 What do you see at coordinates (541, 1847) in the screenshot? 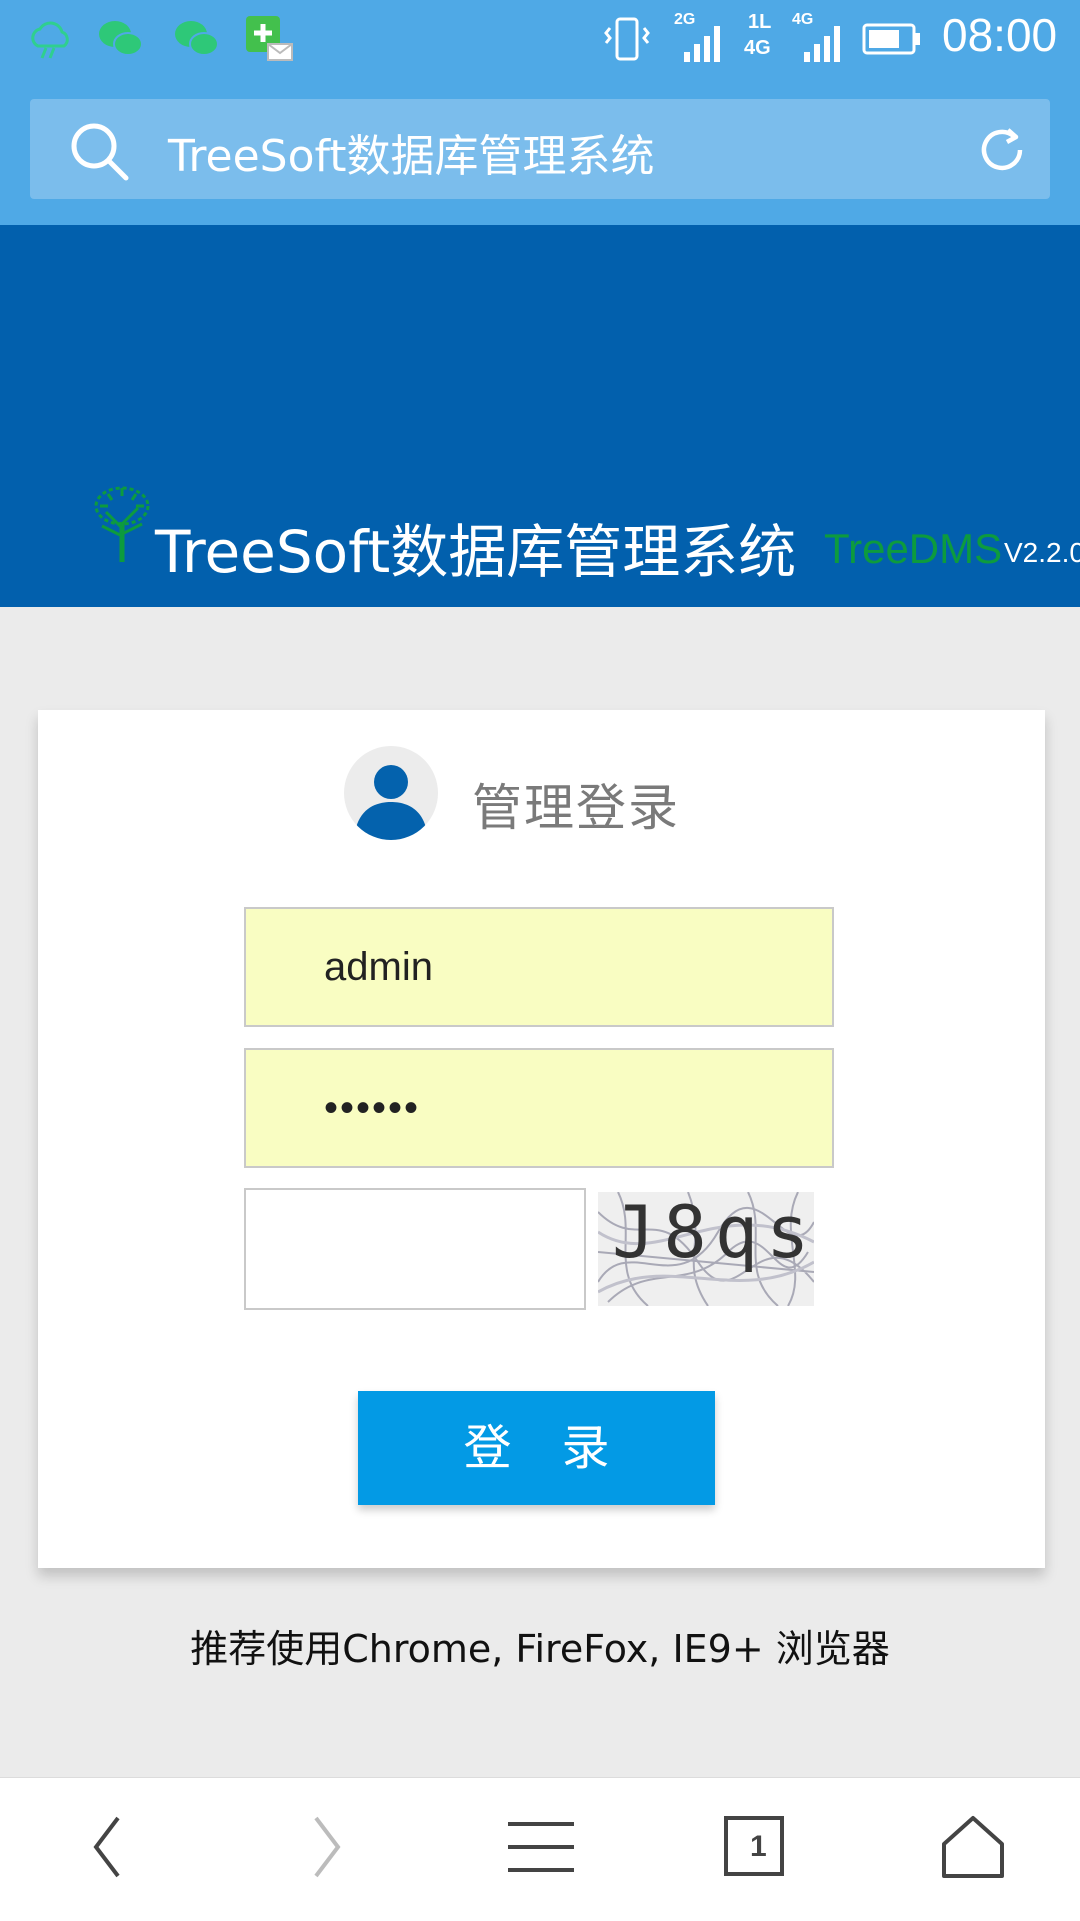
I see `menu-icon` at bounding box center [541, 1847].